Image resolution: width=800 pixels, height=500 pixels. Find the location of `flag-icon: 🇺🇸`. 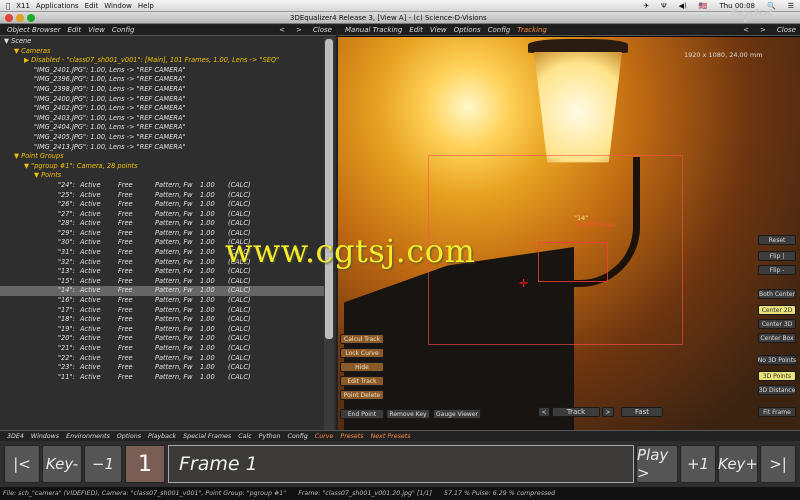

flag-icon: 🇺🇸 is located at coordinates (703, 6).